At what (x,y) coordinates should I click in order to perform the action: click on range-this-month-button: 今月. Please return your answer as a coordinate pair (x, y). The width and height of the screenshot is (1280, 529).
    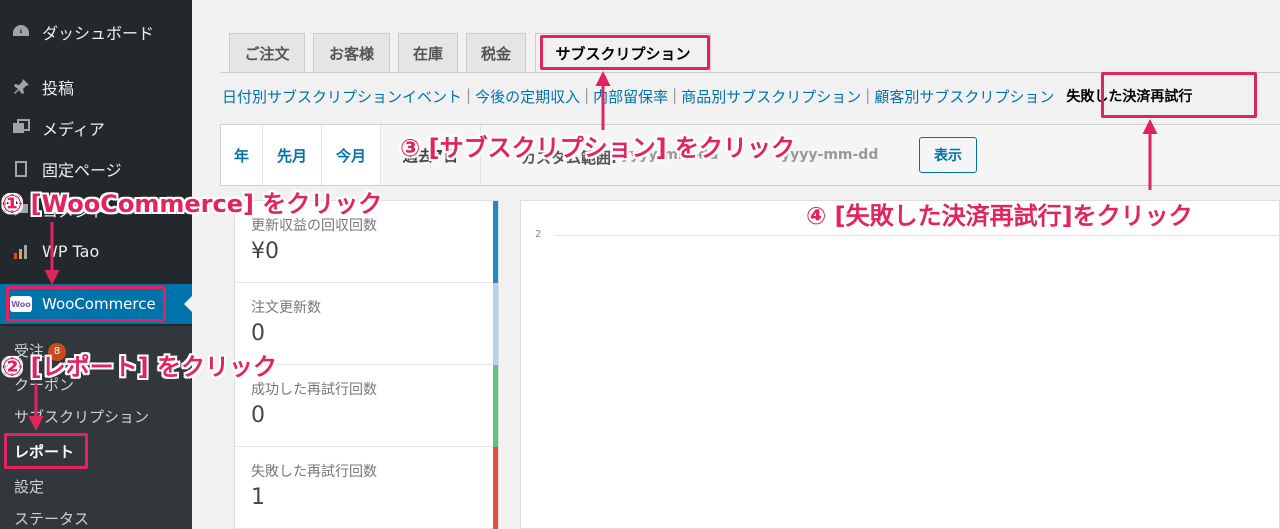
    Looking at the image, I should click on (351, 155).